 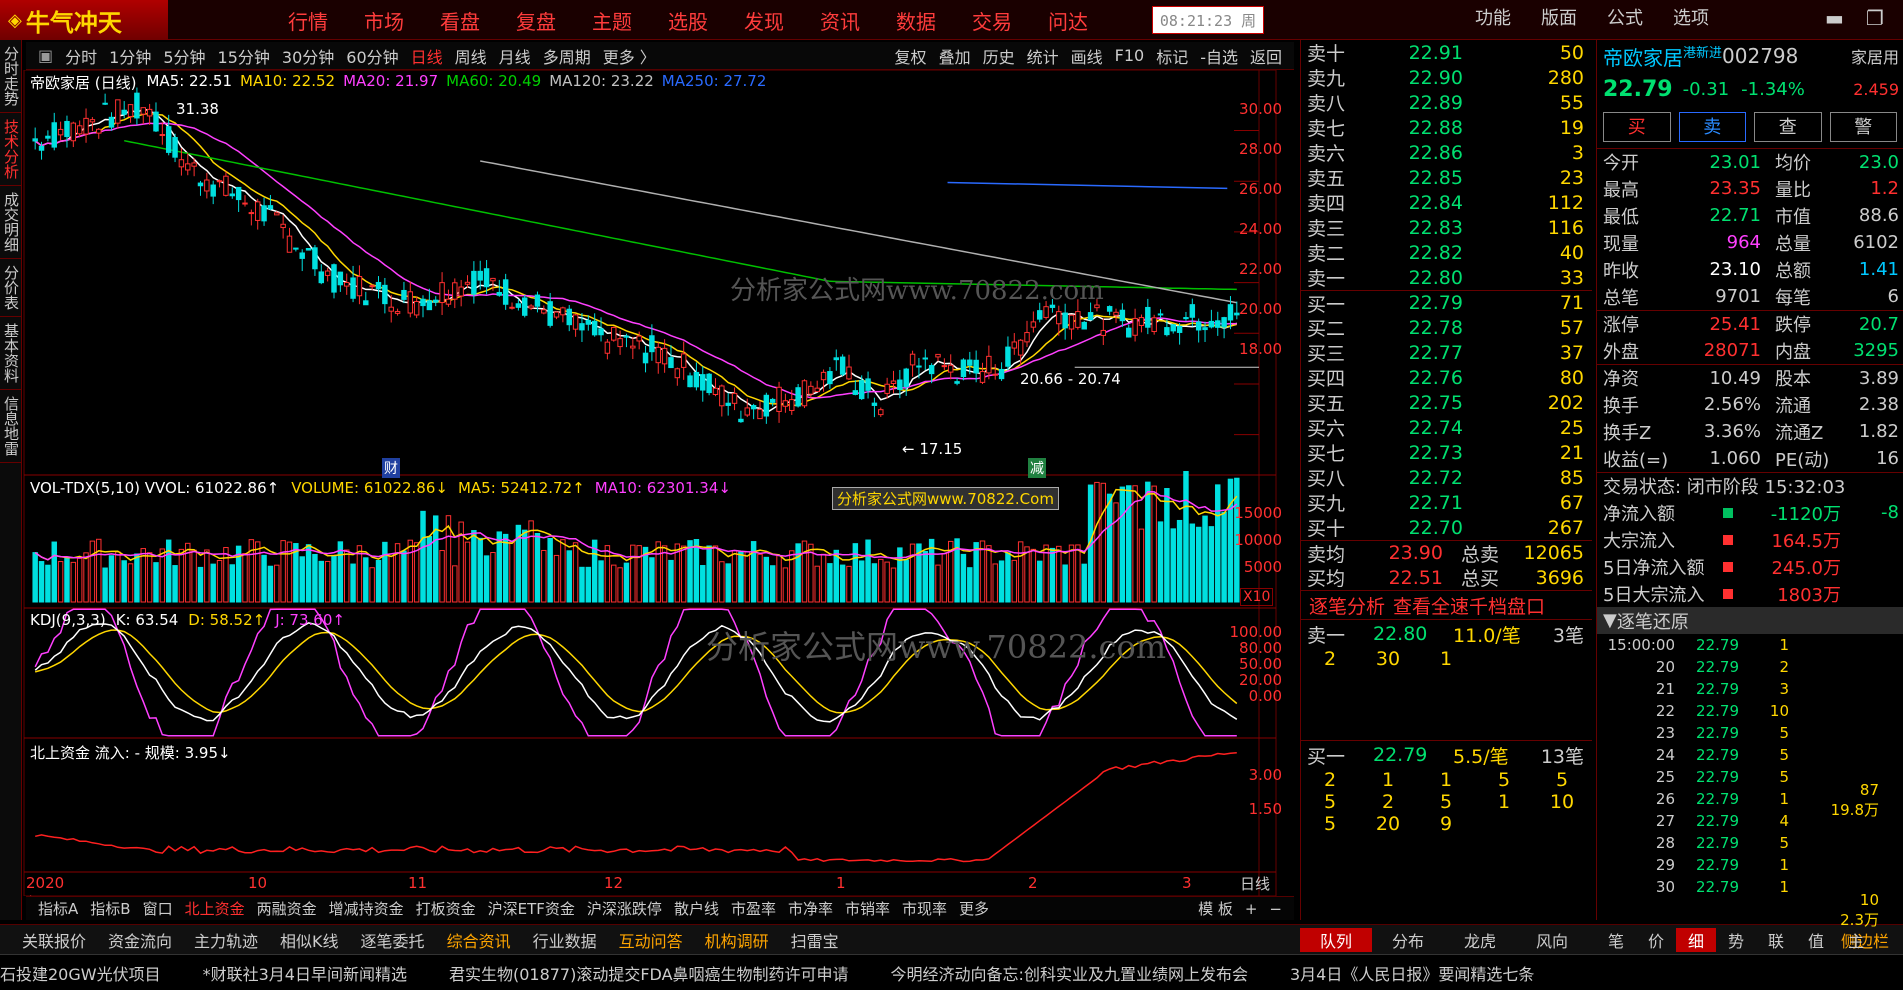 What do you see at coordinates (287, 908) in the screenshot?
I see `indicator-tab-4: 两融资金` at bounding box center [287, 908].